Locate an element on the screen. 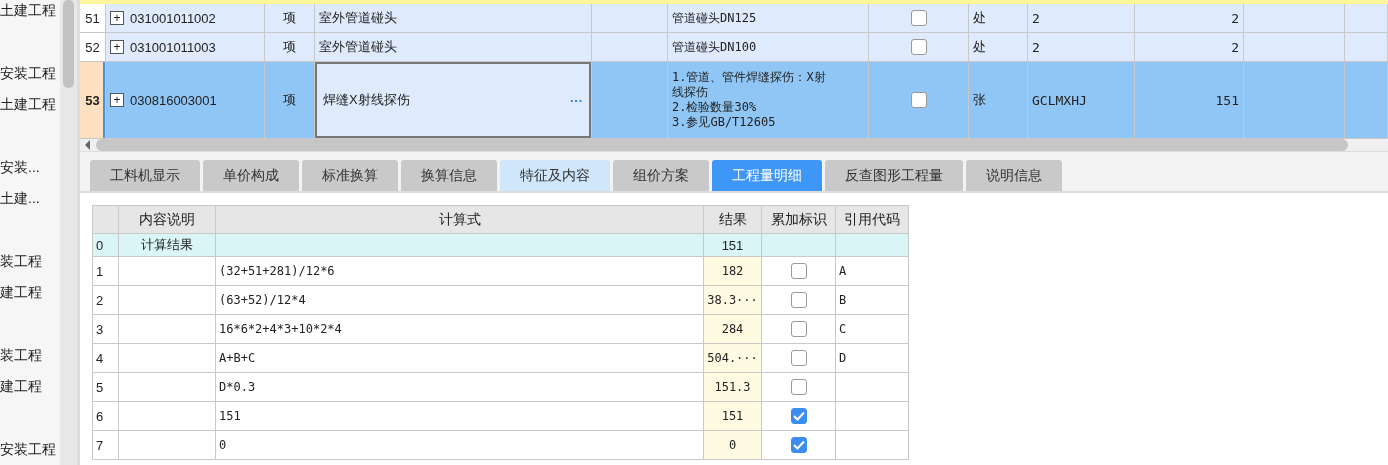 The image size is (1388, 465). tab: 反查图形工程量 is located at coordinates (894, 175).